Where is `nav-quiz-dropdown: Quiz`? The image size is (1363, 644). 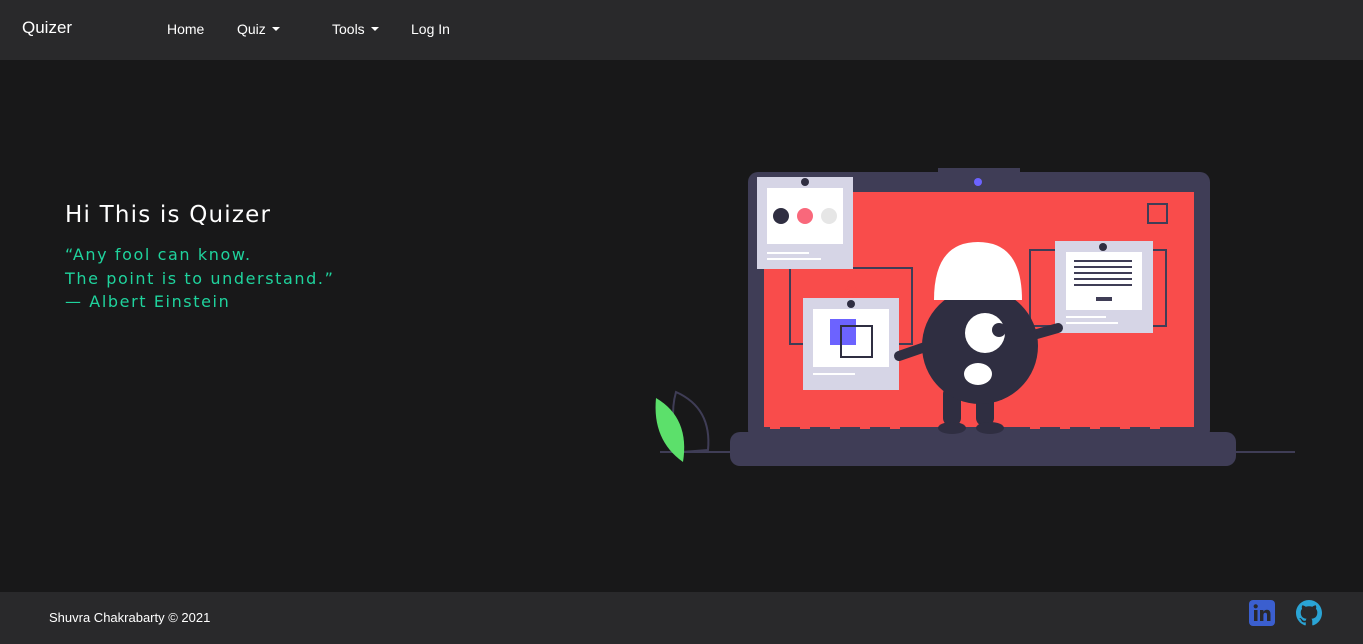 nav-quiz-dropdown: Quiz is located at coordinates (258, 29).